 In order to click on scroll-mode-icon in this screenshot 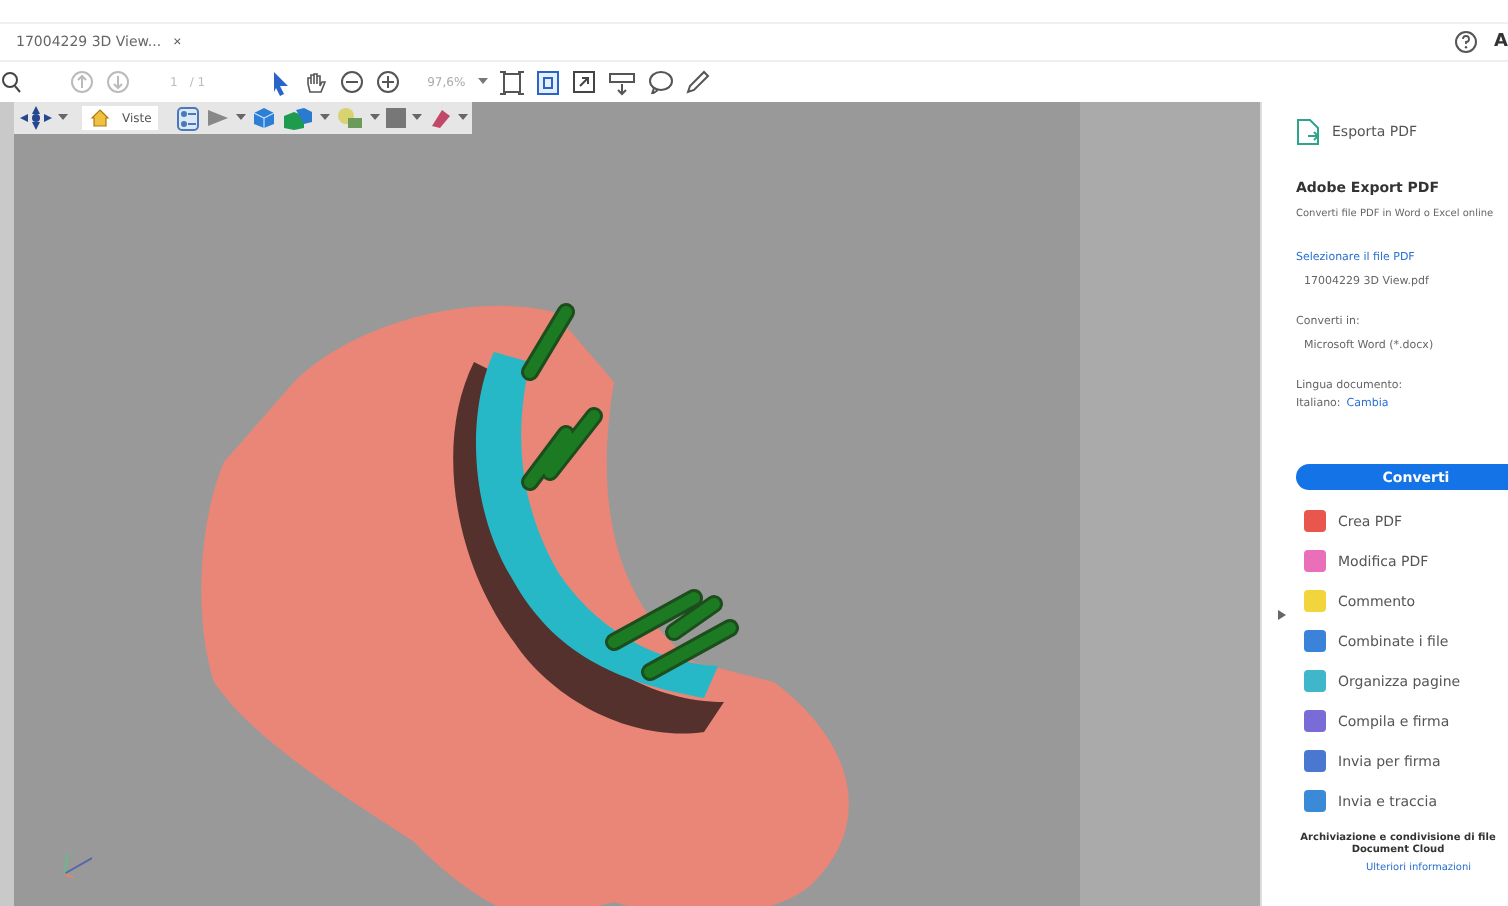, I will do `click(621, 82)`.